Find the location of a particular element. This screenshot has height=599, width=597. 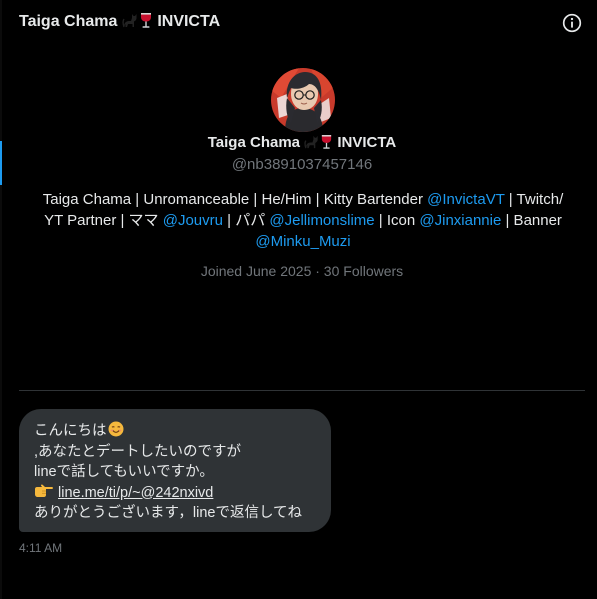

message-line-4: line.me/ti/p/~@242nxivd is located at coordinates (175, 493).